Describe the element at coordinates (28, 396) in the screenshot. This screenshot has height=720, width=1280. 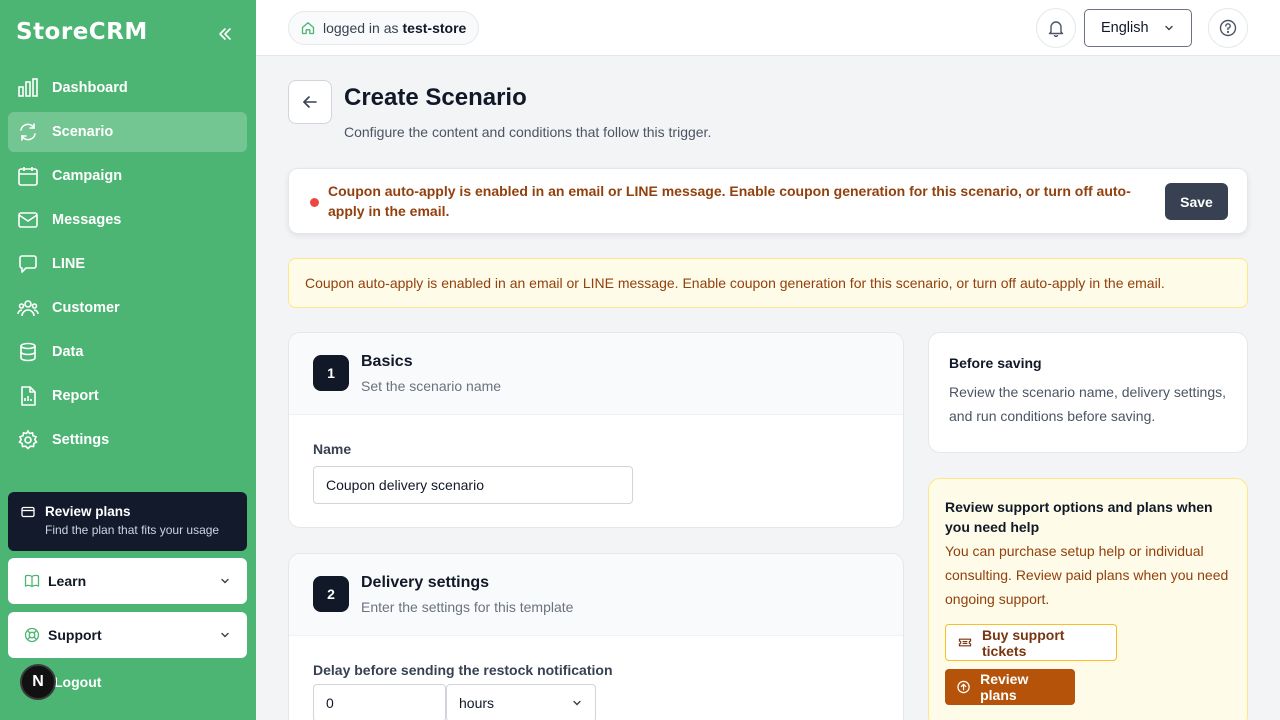
I see `report-icon` at that location.